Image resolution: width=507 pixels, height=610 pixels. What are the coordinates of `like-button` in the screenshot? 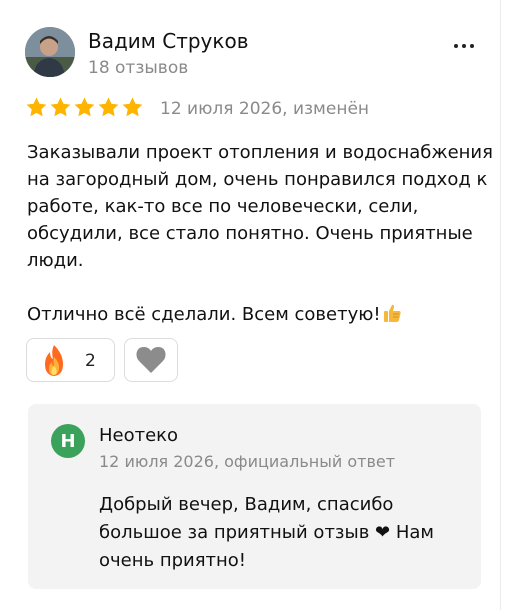 It's located at (151, 360).